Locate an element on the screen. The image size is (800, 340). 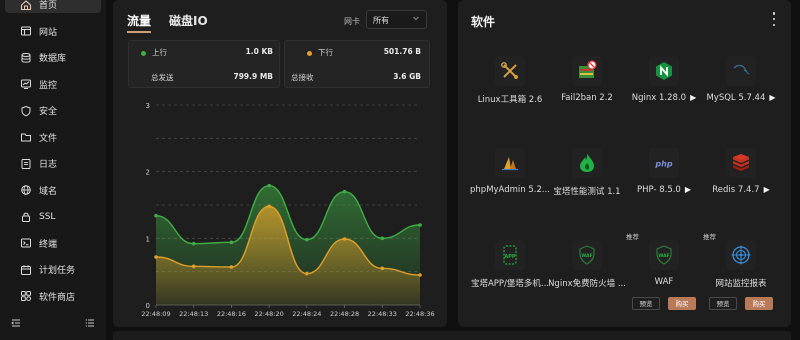
y-tick-label: 2 is located at coordinates (148, 173).